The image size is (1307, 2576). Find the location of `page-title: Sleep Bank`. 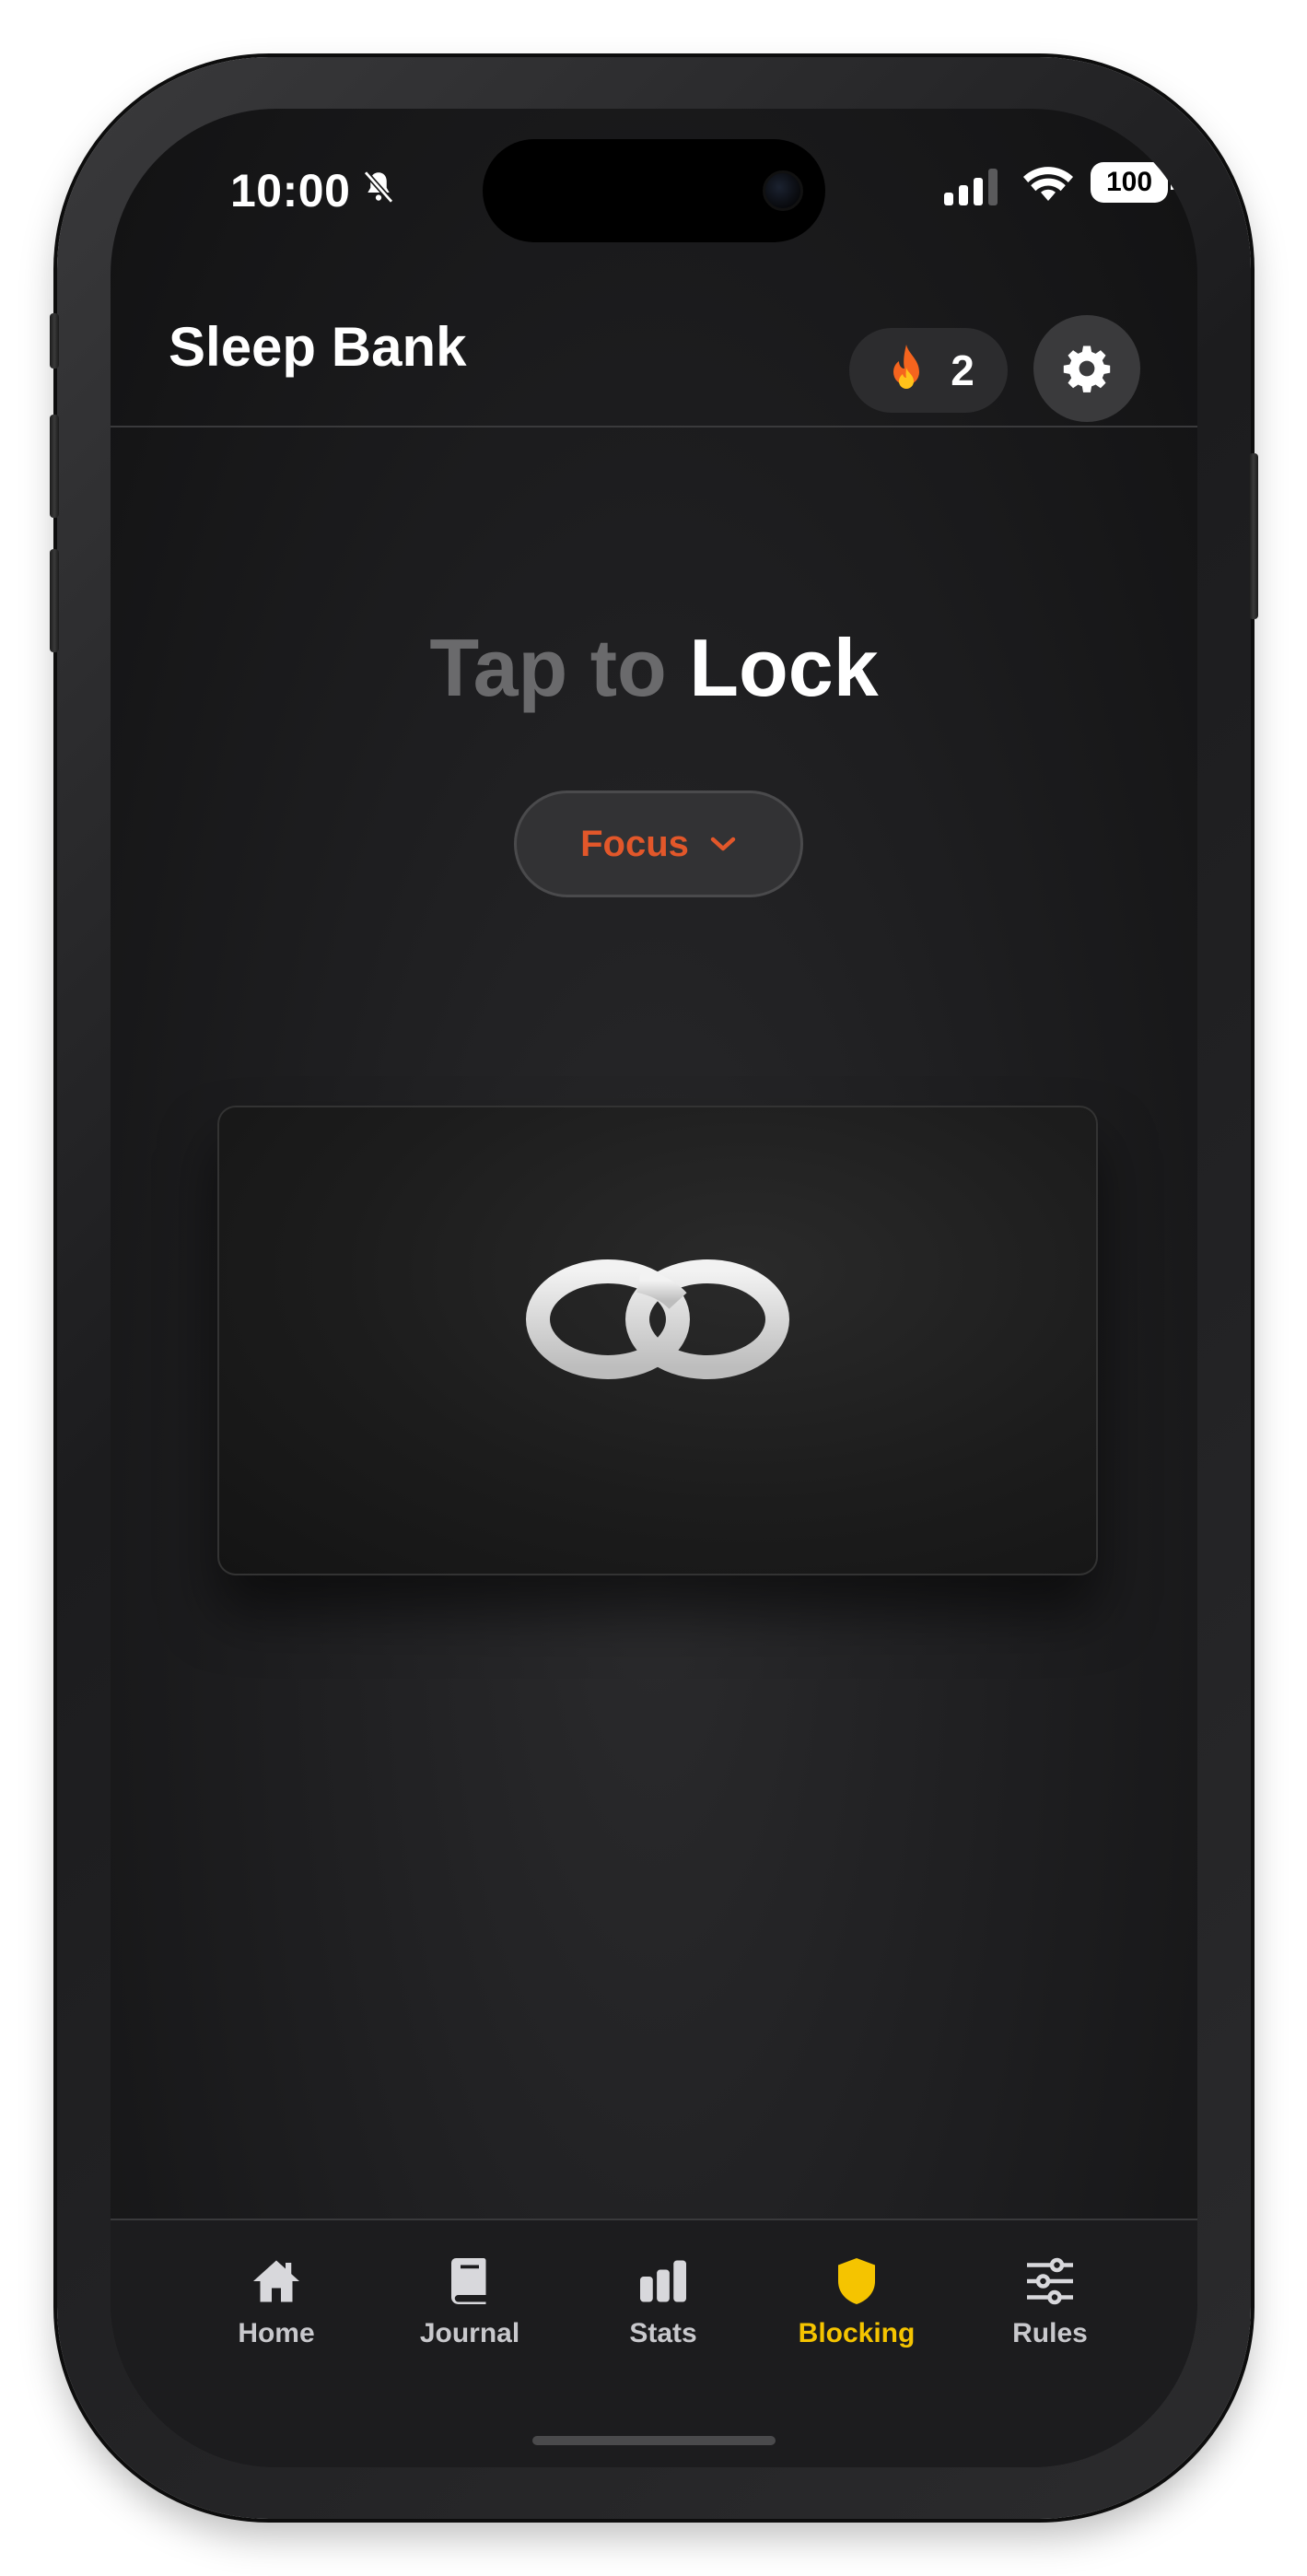

page-title: Sleep Bank is located at coordinates (318, 347).